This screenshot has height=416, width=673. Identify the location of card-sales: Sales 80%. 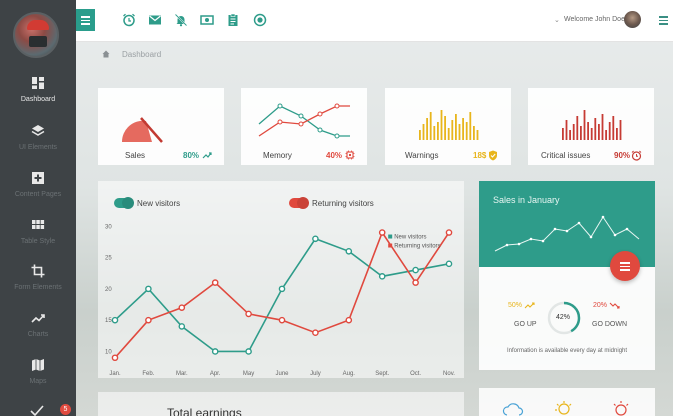
(161, 126).